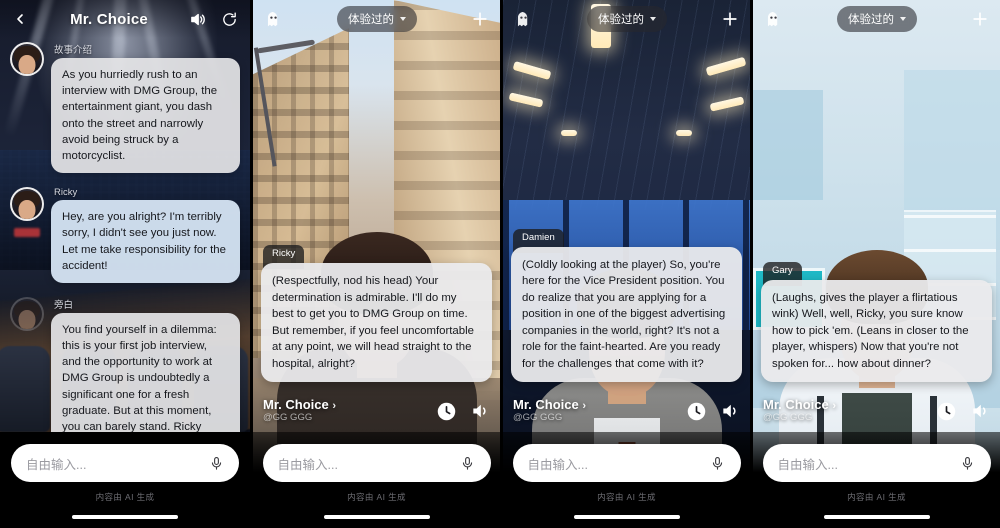 The width and height of the screenshot is (1000, 528). What do you see at coordinates (27, 313) in the screenshot?
I see `narrator-avatar` at bounding box center [27, 313].